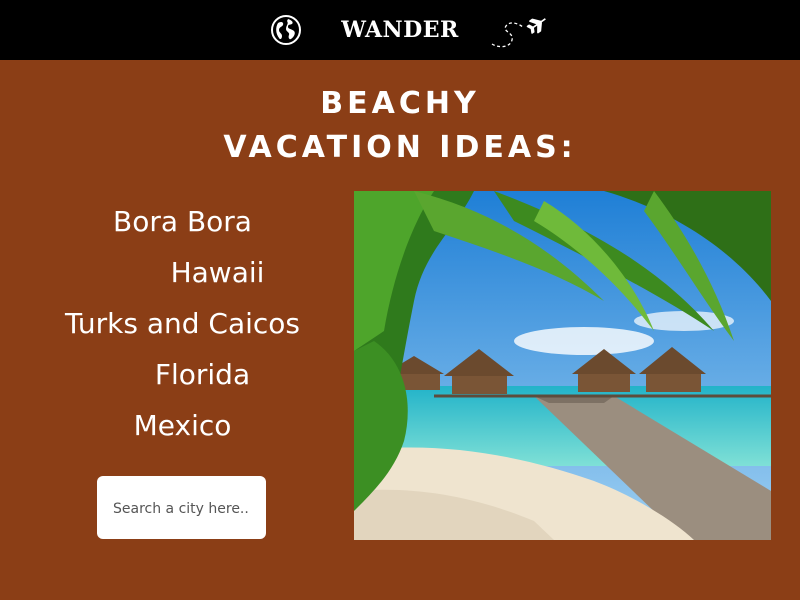  I want to click on destination-item: Florida, so click(182, 374).